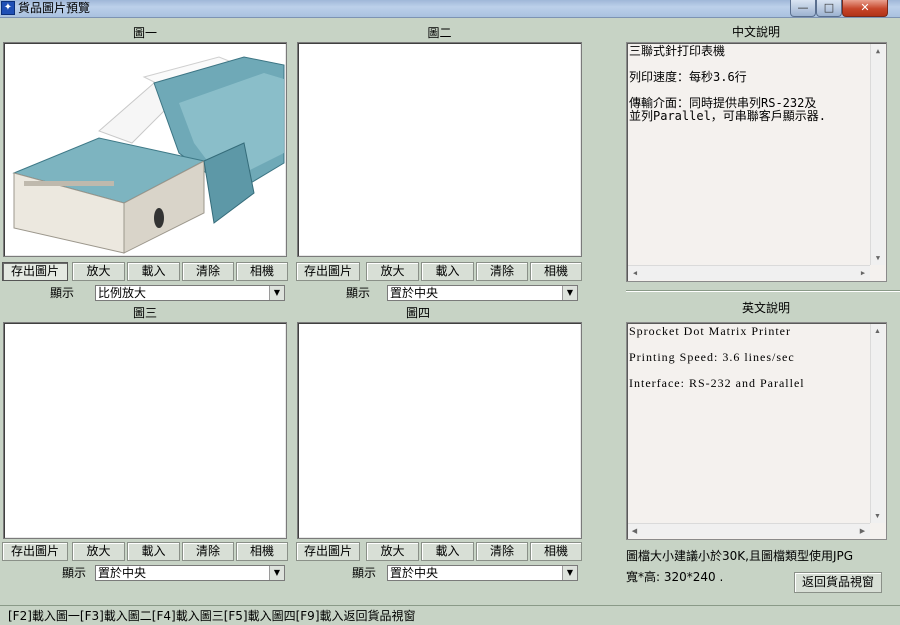  What do you see at coordinates (358, 293) in the screenshot?
I see `display-label-2: 顯示` at bounding box center [358, 293].